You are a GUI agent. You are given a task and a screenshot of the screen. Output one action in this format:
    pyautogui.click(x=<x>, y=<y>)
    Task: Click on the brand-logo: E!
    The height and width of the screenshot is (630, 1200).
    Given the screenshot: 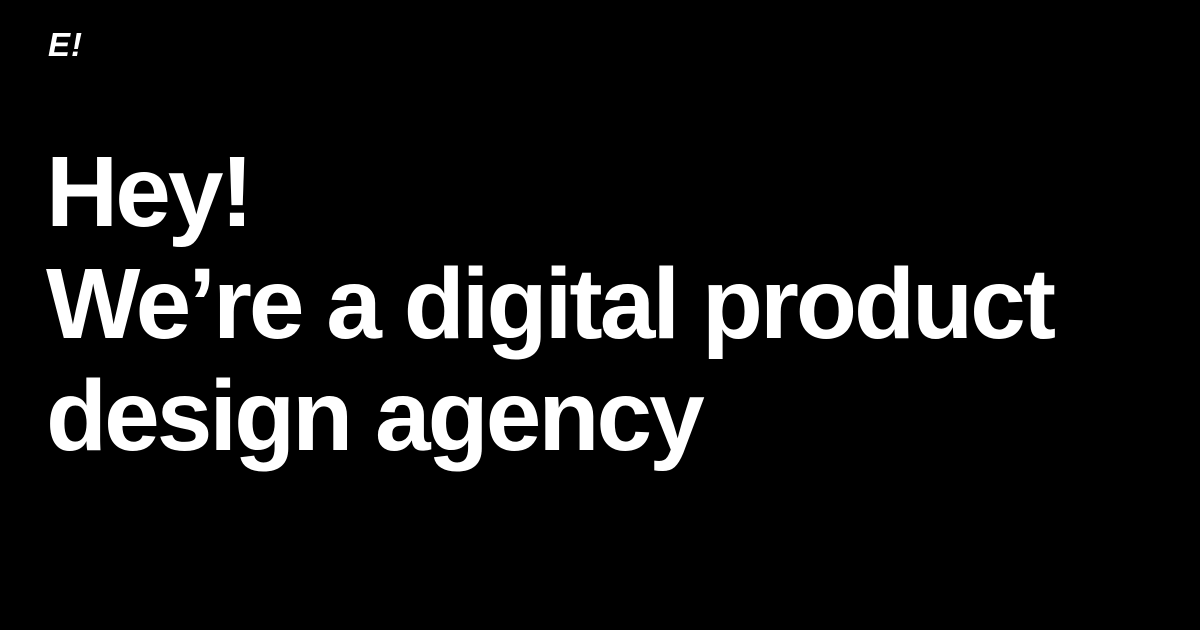 What is the action you would take?
    pyautogui.click(x=65, y=44)
    